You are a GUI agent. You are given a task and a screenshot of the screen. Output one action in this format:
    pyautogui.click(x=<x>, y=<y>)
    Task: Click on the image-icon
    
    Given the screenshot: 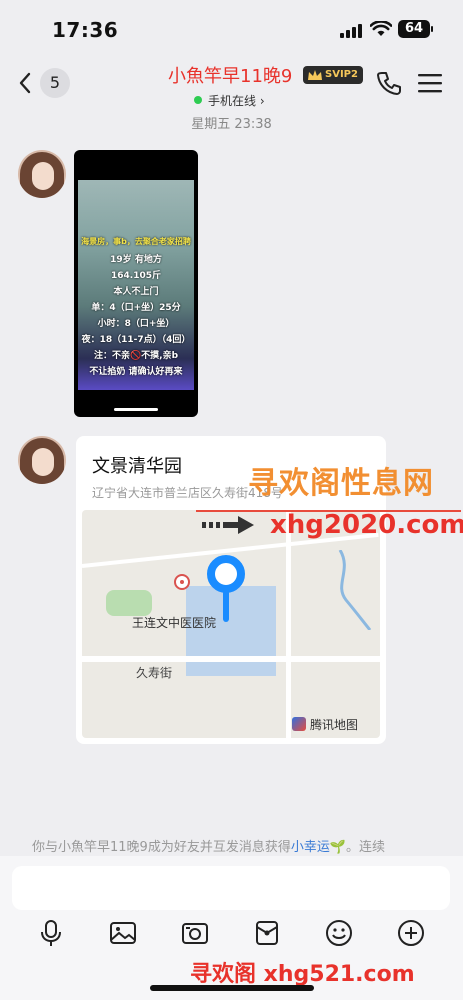 What is the action you would take?
    pyautogui.click(x=123, y=933)
    